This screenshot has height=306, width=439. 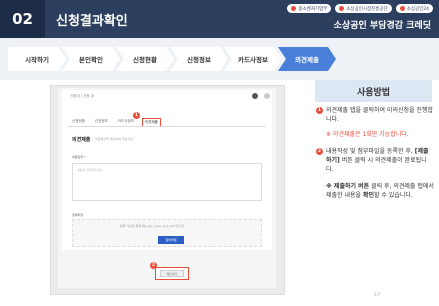 What do you see at coordinates (22, 19) in the screenshot?
I see `section-number: 02` at bounding box center [22, 19].